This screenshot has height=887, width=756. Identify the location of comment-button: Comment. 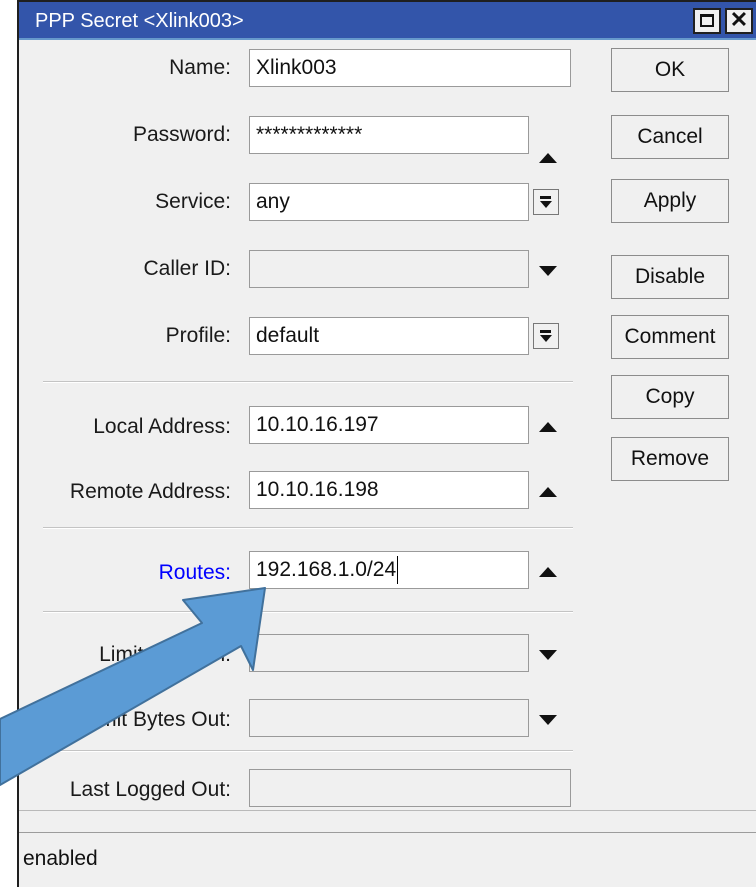
(670, 337).